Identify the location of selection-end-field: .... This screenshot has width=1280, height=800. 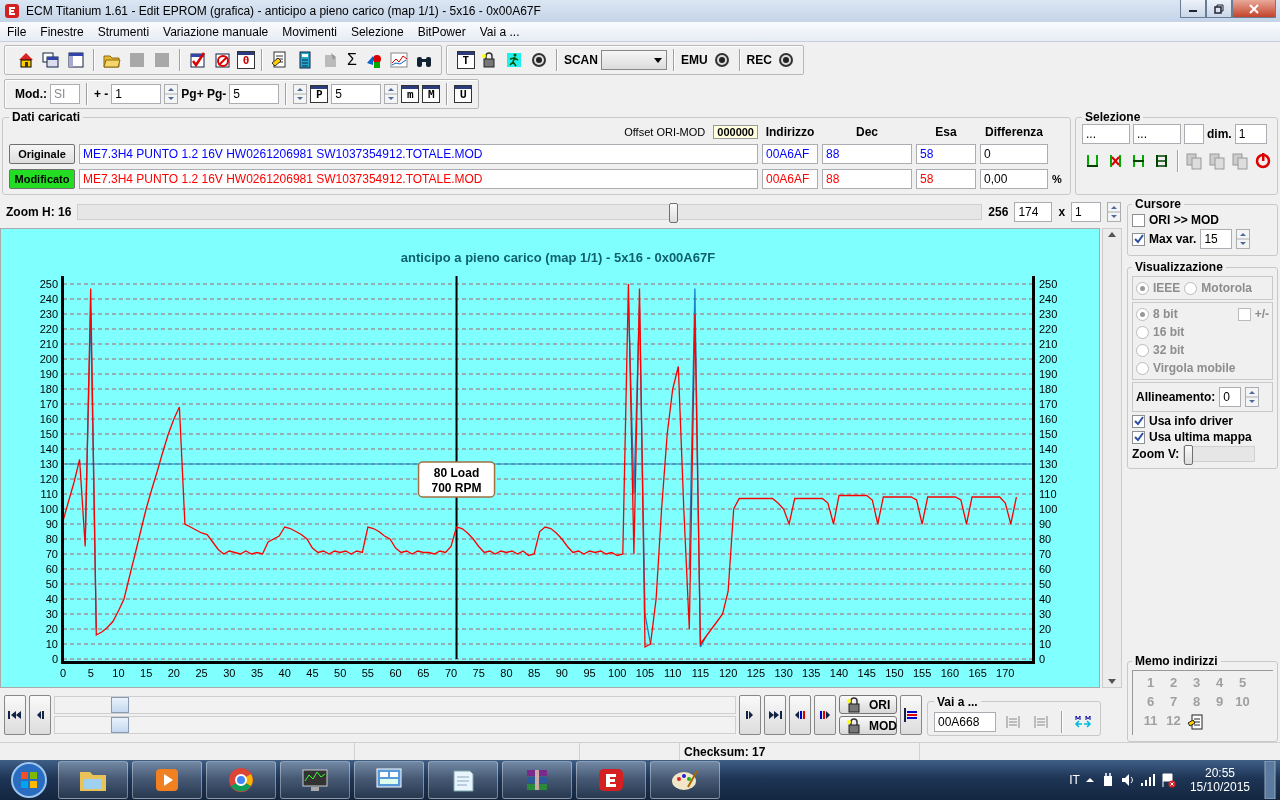
(1157, 134).